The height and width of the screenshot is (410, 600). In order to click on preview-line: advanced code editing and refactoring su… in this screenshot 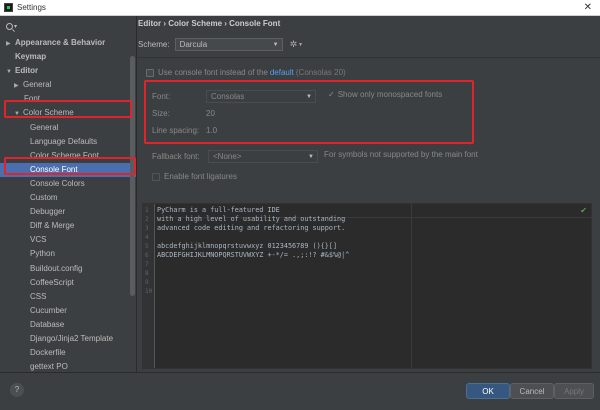, I will do `click(251, 228)`.